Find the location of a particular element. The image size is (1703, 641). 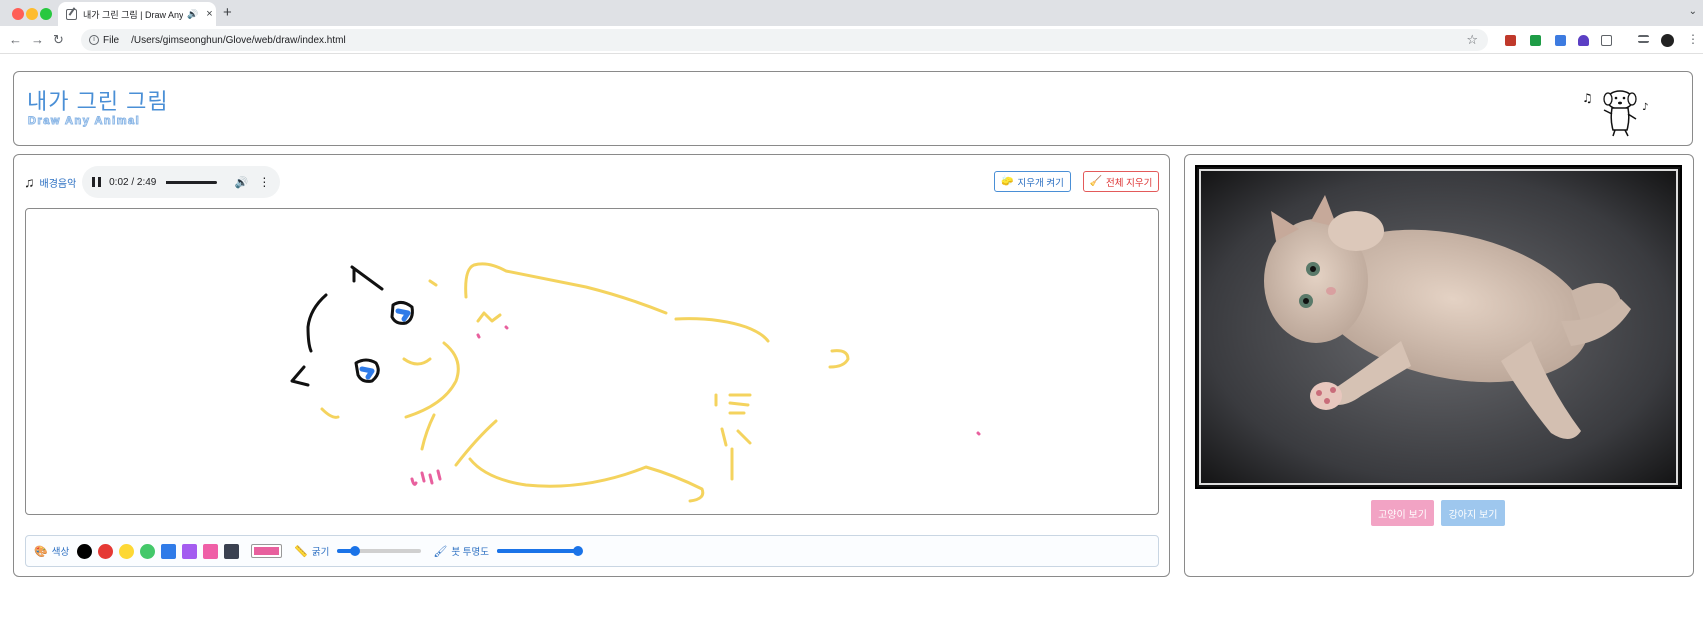

eraser-button-label: 지우개 켜기 is located at coordinates (1040, 183).